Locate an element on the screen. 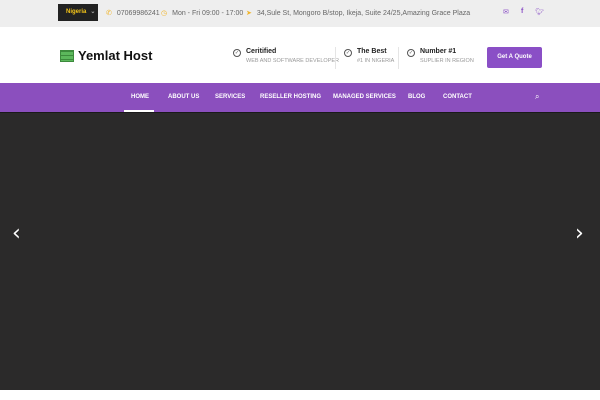  language-select: Nigeria ⌄ is located at coordinates (78, 12).